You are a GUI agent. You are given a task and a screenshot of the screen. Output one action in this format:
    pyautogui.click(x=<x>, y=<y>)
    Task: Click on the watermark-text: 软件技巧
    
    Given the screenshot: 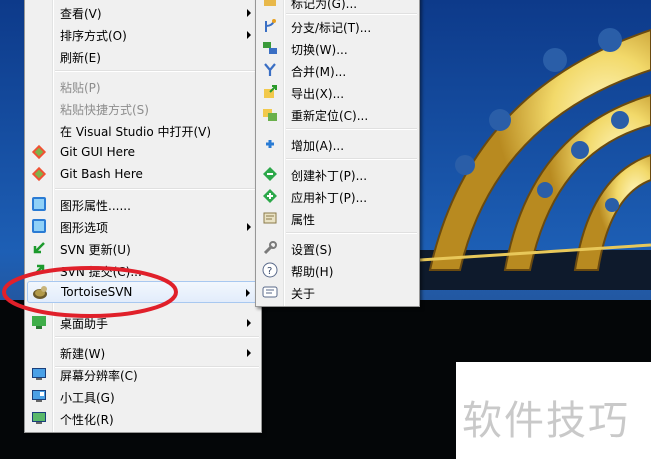 What is the action you would take?
    pyautogui.click(x=546, y=421)
    